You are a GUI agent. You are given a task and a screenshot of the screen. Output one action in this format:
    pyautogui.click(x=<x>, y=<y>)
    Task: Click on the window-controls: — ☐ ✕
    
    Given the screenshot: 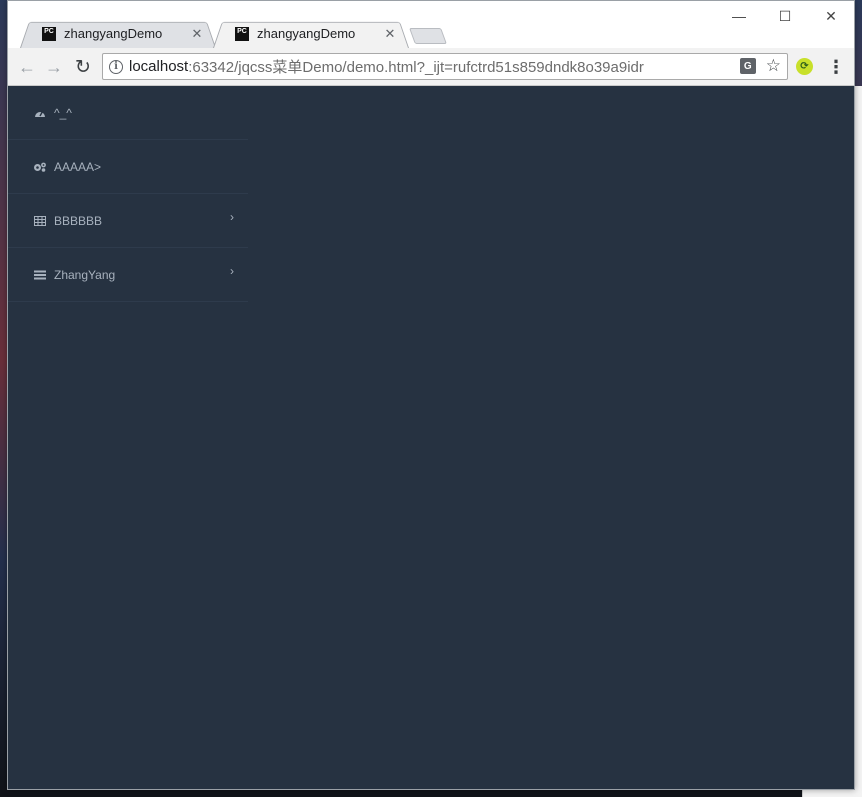 What is the action you would take?
    pyautogui.click(x=785, y=16)
    